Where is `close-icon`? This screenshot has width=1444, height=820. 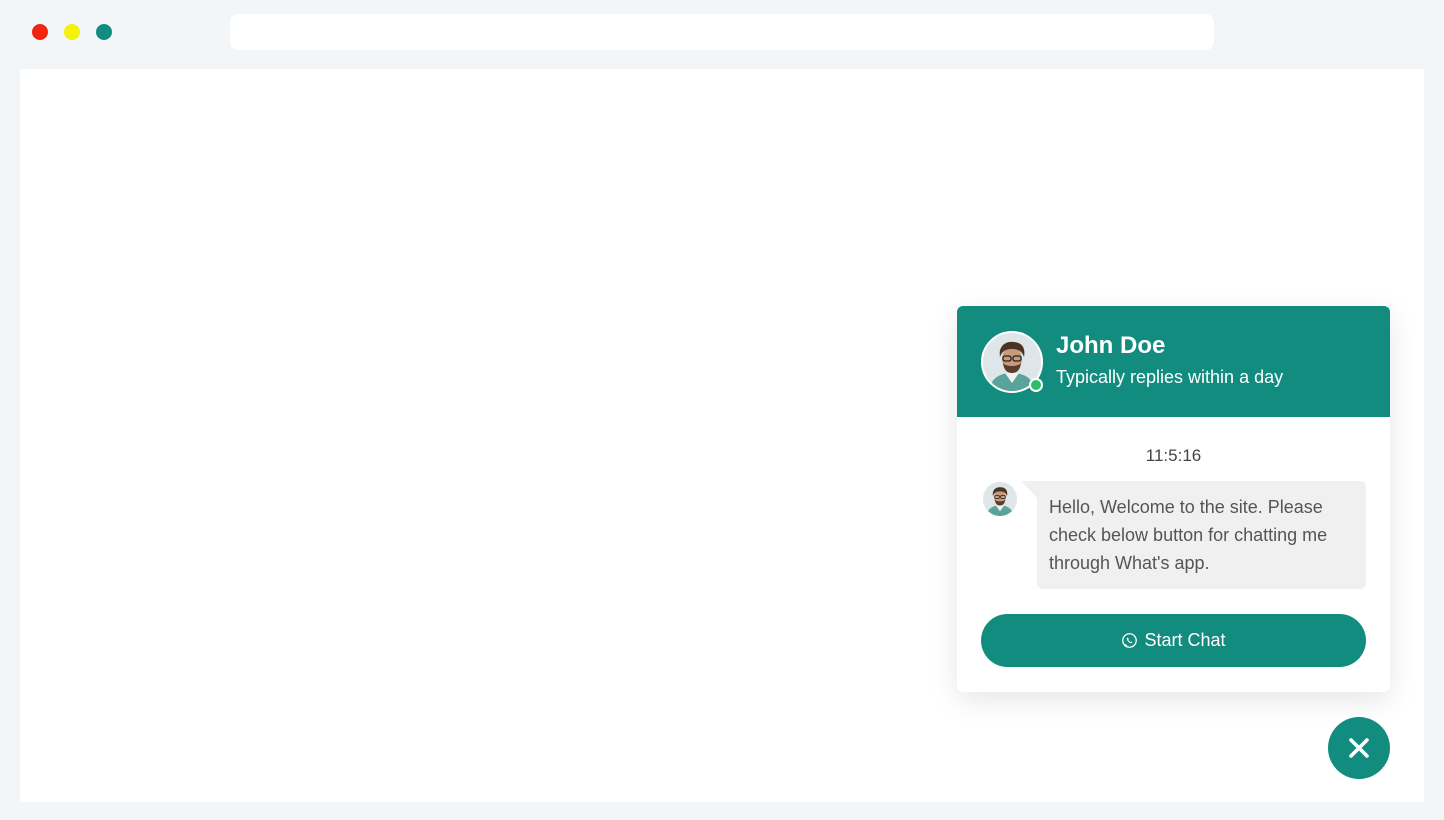 close-icon is located at coordinates (1359, 748).